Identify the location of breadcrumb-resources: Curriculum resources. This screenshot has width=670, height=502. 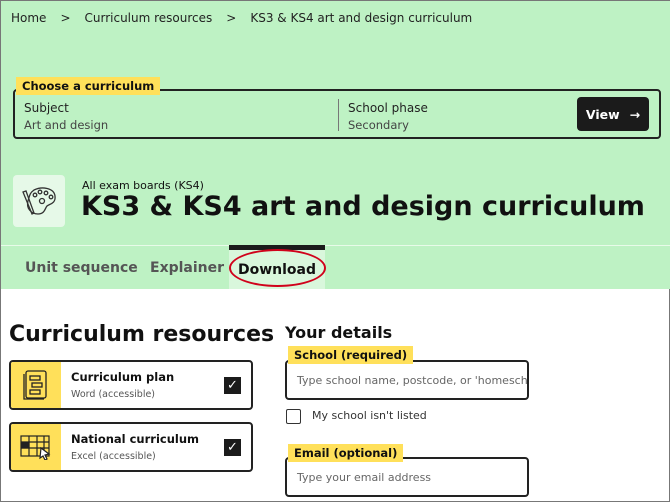
(149, 18).